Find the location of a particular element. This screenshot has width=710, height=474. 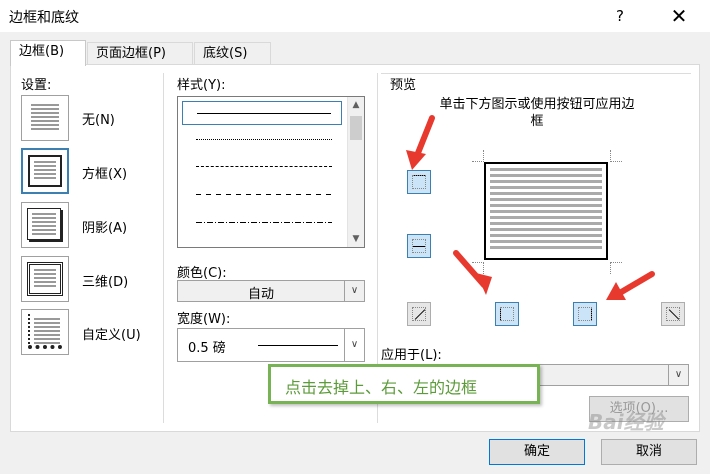

color-select: 自动 ∨ is located at coordinates (271, 291).